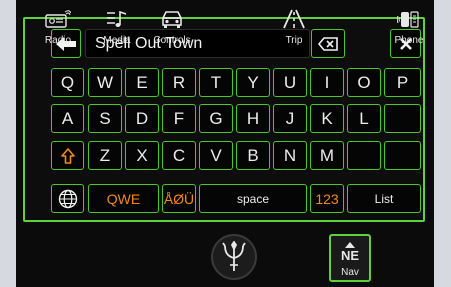 The width and height of the screenshot is (451, 287). Describe the element at coordinates (328, 43) in the screenshot. I see `backspace-icon` at that location.